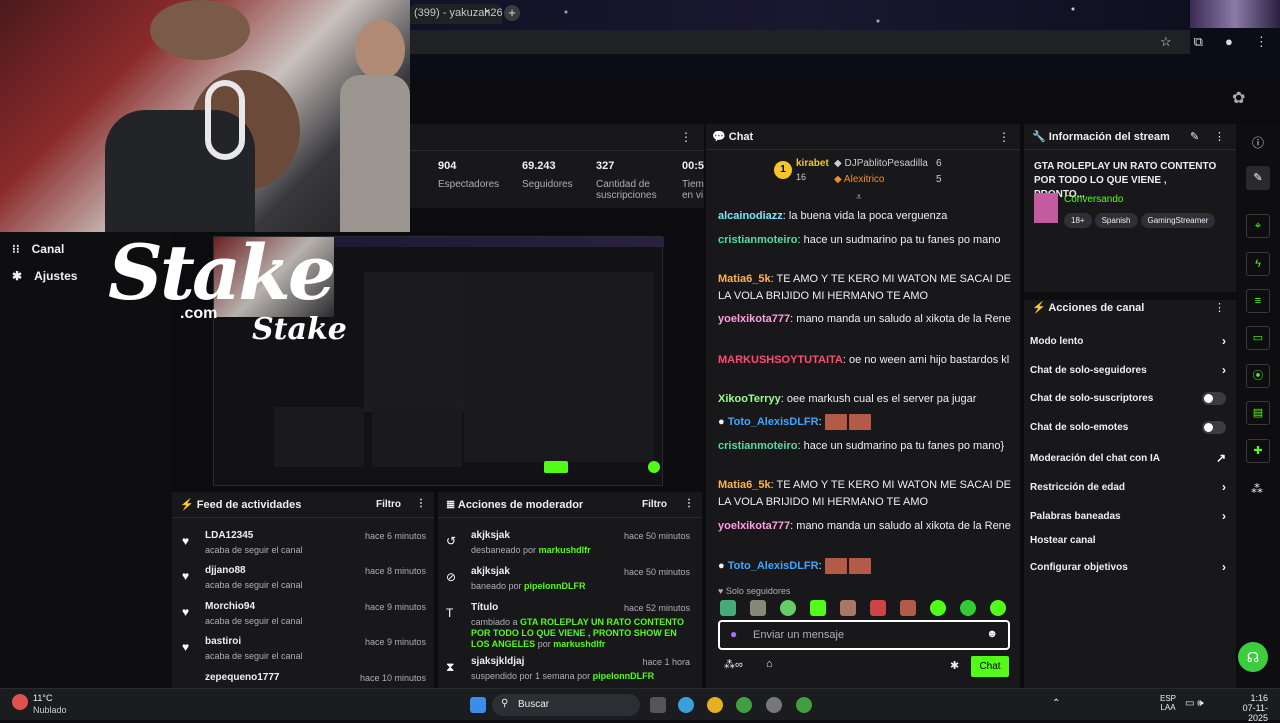 Image resolution: width=1280 pixels, height=723 pixels. What do you see at coordinates (1128, 487) in the screenshot?
I see `action-age-restriction: Restricción de edad ›` at bounding box center [1128, 487].